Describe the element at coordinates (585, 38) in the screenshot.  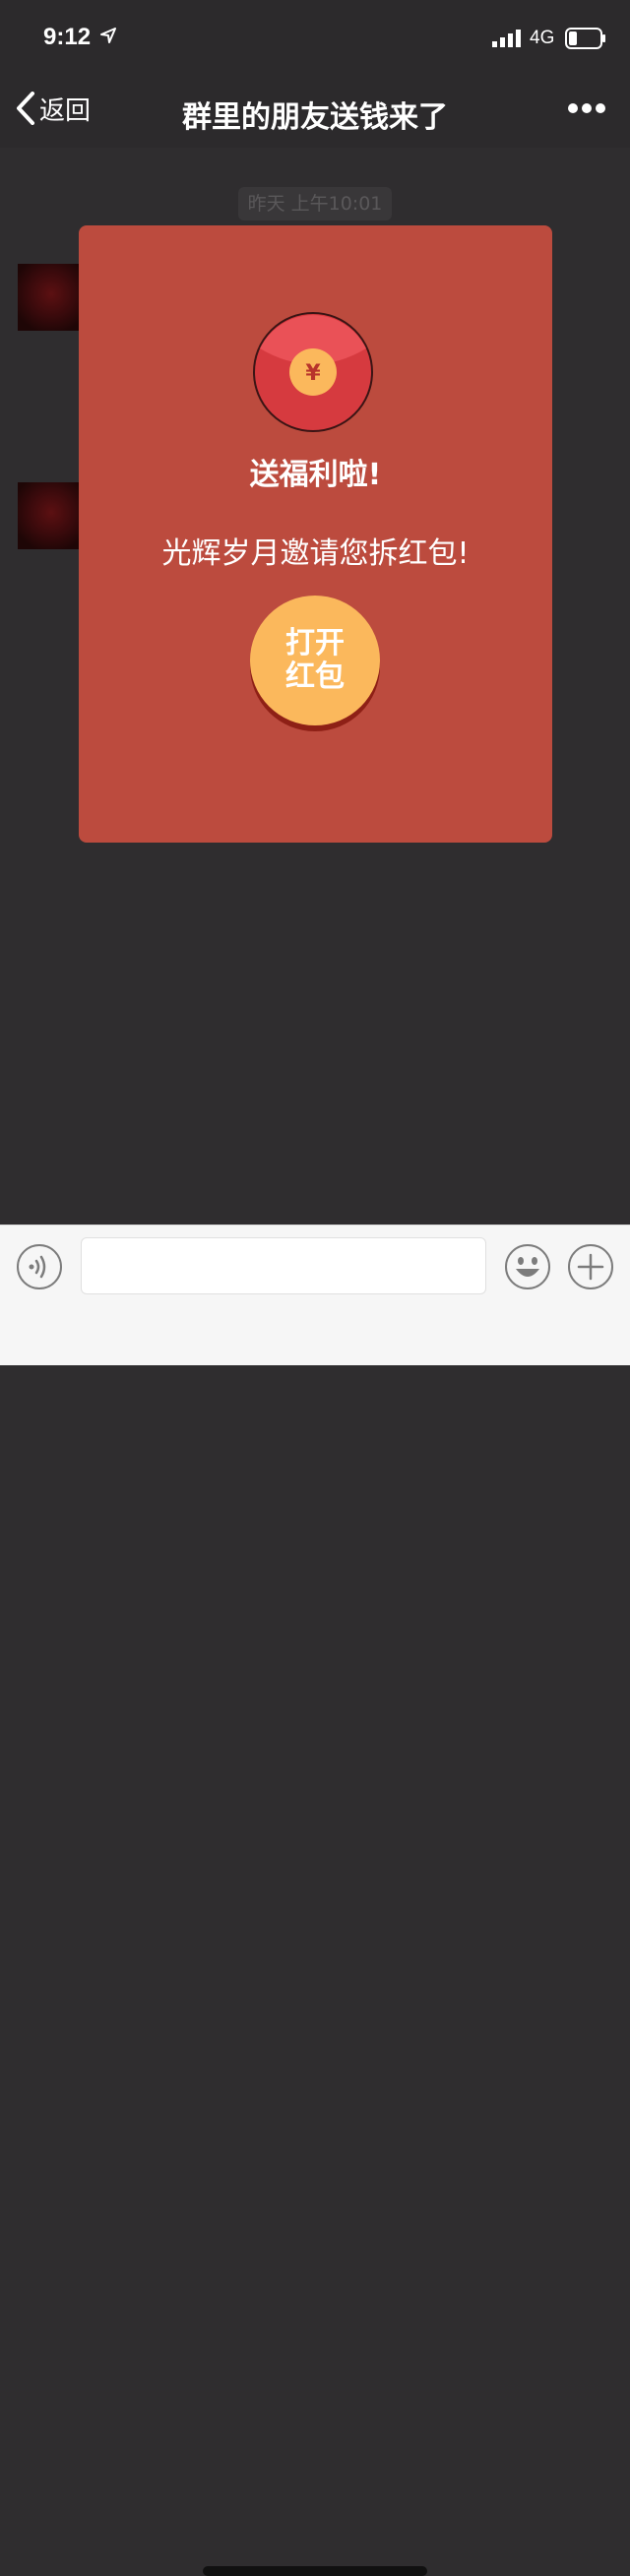
I see `battery-icon` at that location.